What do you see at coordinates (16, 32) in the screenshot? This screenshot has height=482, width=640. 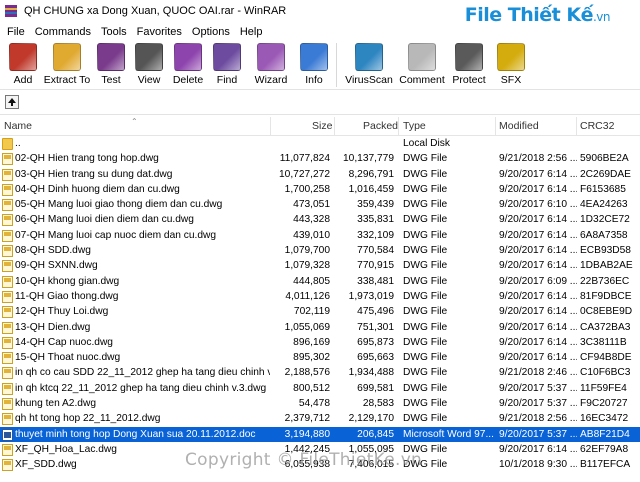 I see `menu-item-file: File` at bounding box center [16, 32].